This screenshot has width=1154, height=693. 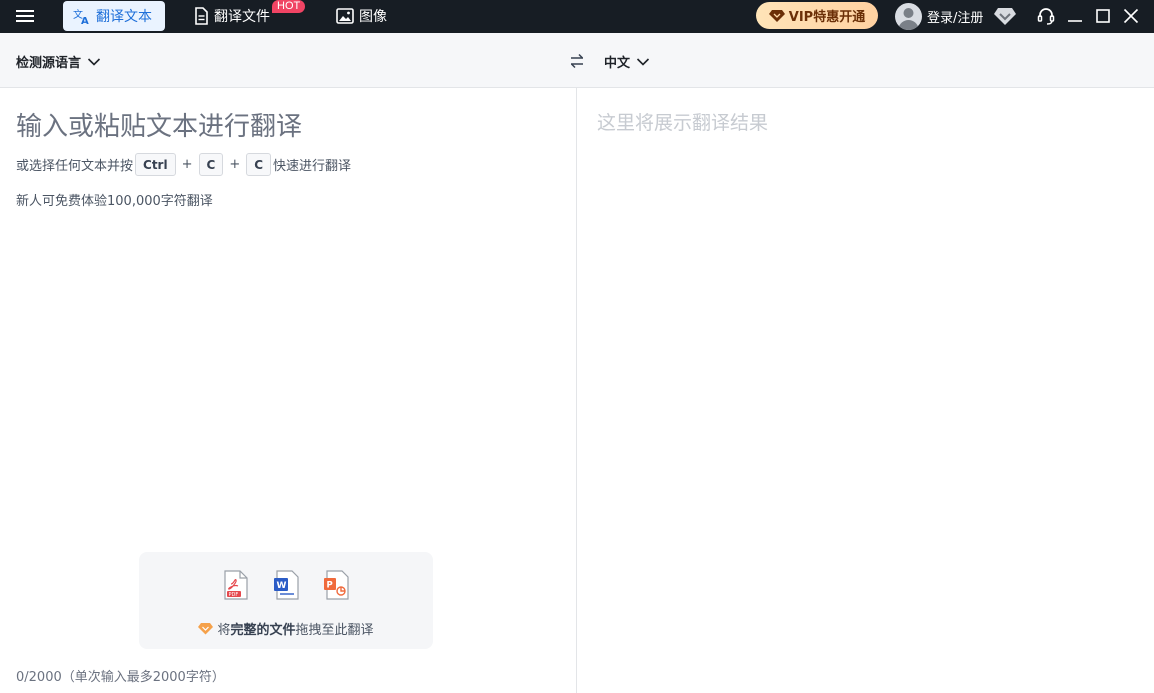 I want to click on headset-icon, so click(x=1046, y=16).